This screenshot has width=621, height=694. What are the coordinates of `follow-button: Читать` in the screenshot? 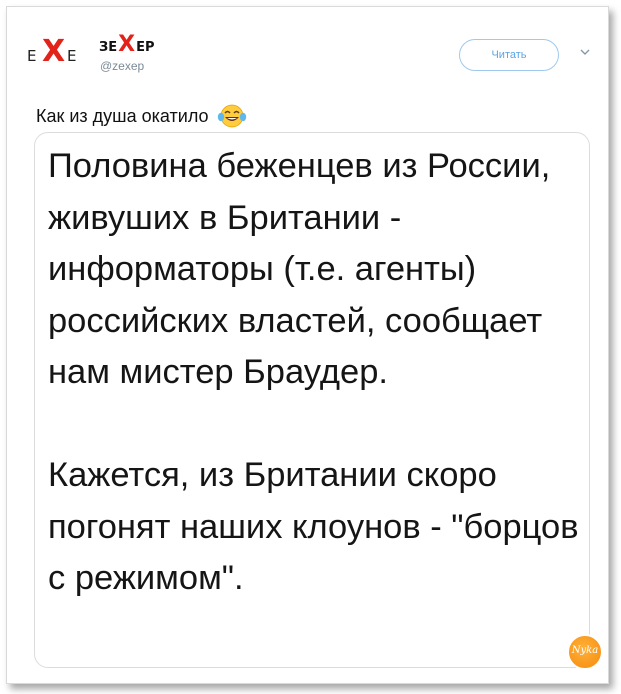 It's located at (509, 55).